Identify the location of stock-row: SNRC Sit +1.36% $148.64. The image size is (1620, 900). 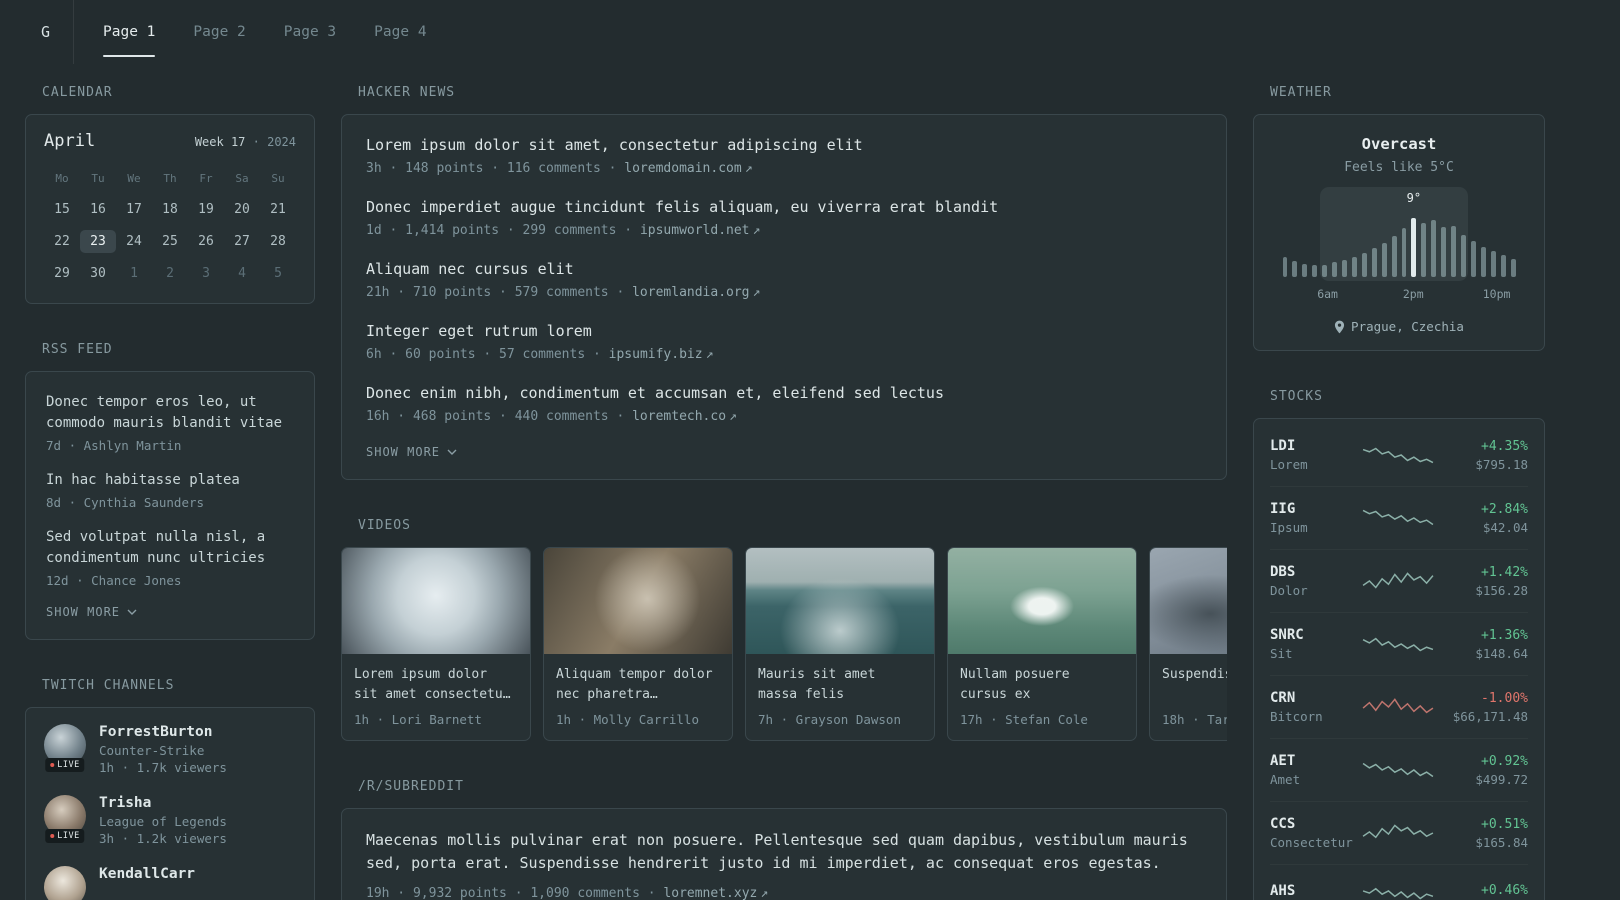
(1399, 643).